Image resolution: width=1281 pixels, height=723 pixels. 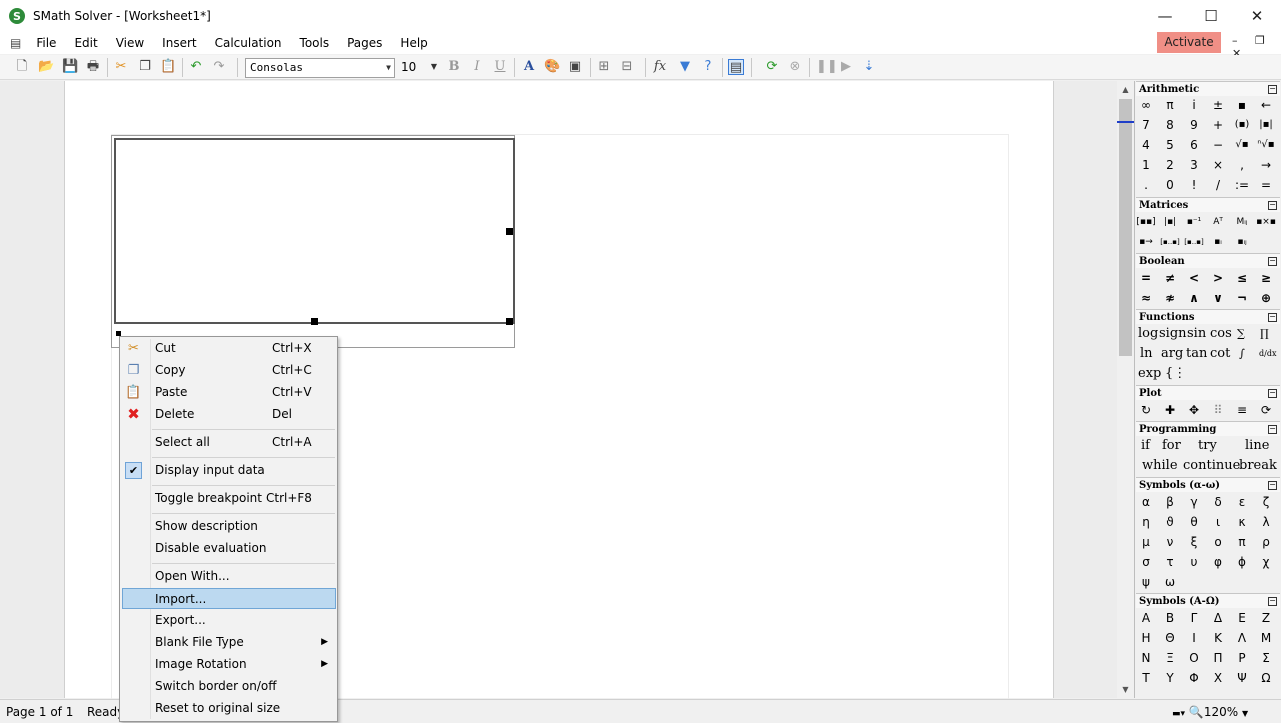 What do you see at coordinates (229, 664) in the screenshot?
I see `menu-item-image-rotation: Image Rotation ▶` at bounding box center [229, 664].